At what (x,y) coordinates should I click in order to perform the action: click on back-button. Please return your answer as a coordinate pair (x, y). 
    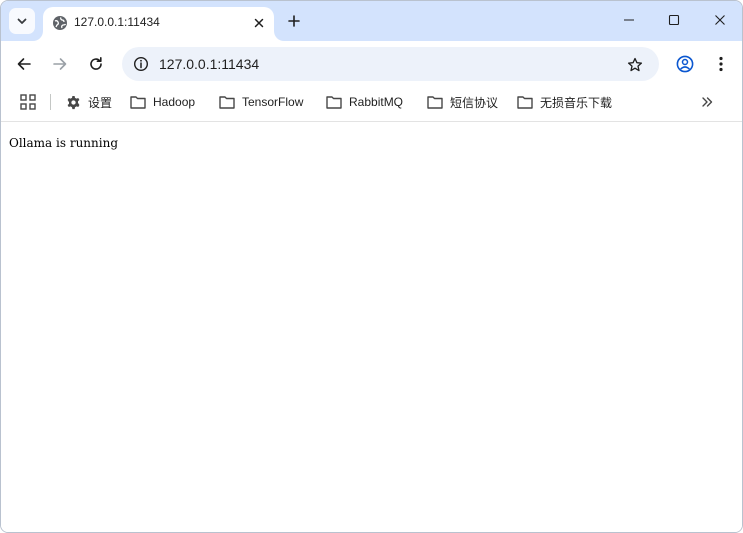
    Looking at the image, I should click on (24, 64).